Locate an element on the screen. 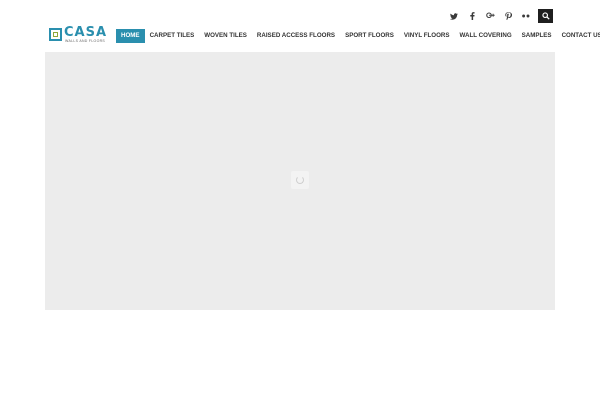 The height and width of the screenshot is (400, 600). google-plus-icon is located at coordinates (490, 16).